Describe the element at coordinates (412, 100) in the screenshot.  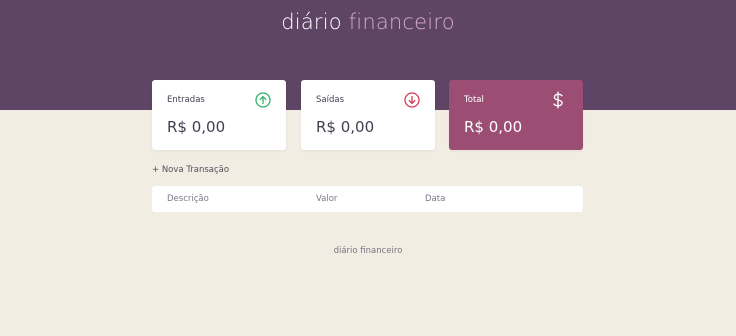
I see `arrow-down-circle-icon` at that location.